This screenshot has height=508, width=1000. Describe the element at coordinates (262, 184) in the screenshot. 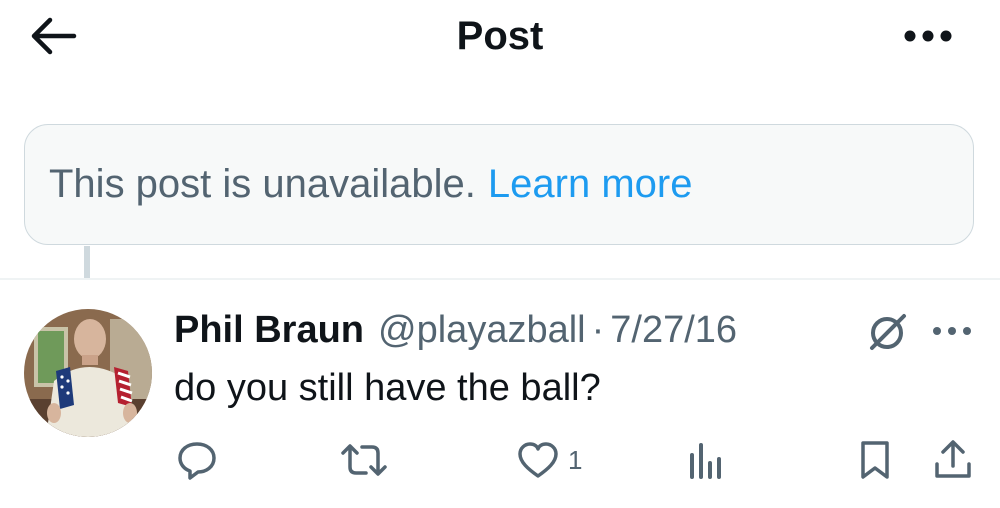

I see `unavailable-text: This post is unavailable.` at that location.